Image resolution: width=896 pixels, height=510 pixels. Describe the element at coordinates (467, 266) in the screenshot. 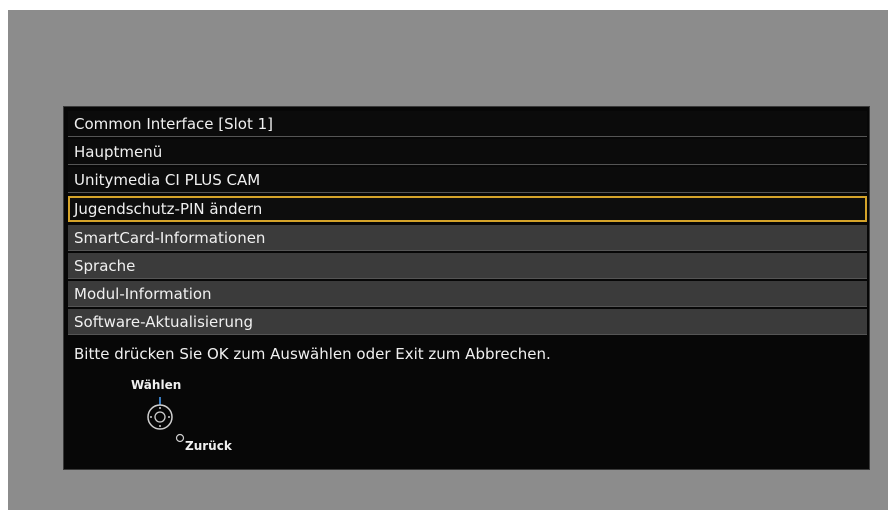

I see `menu-item-language: Sprache` at that location.